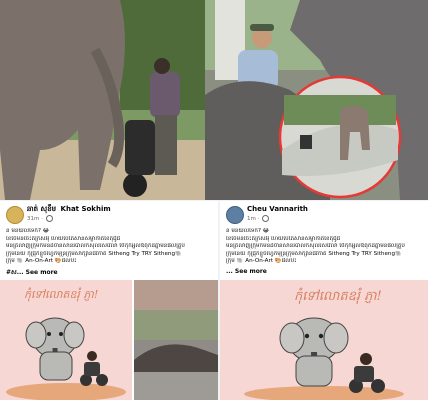 The width and height of the screenshot is (428, 400). Describe the element at coordinates (42, 209) in the screenshot. I see `author-native-name: ឆាត់ សុខឹម` at that location.